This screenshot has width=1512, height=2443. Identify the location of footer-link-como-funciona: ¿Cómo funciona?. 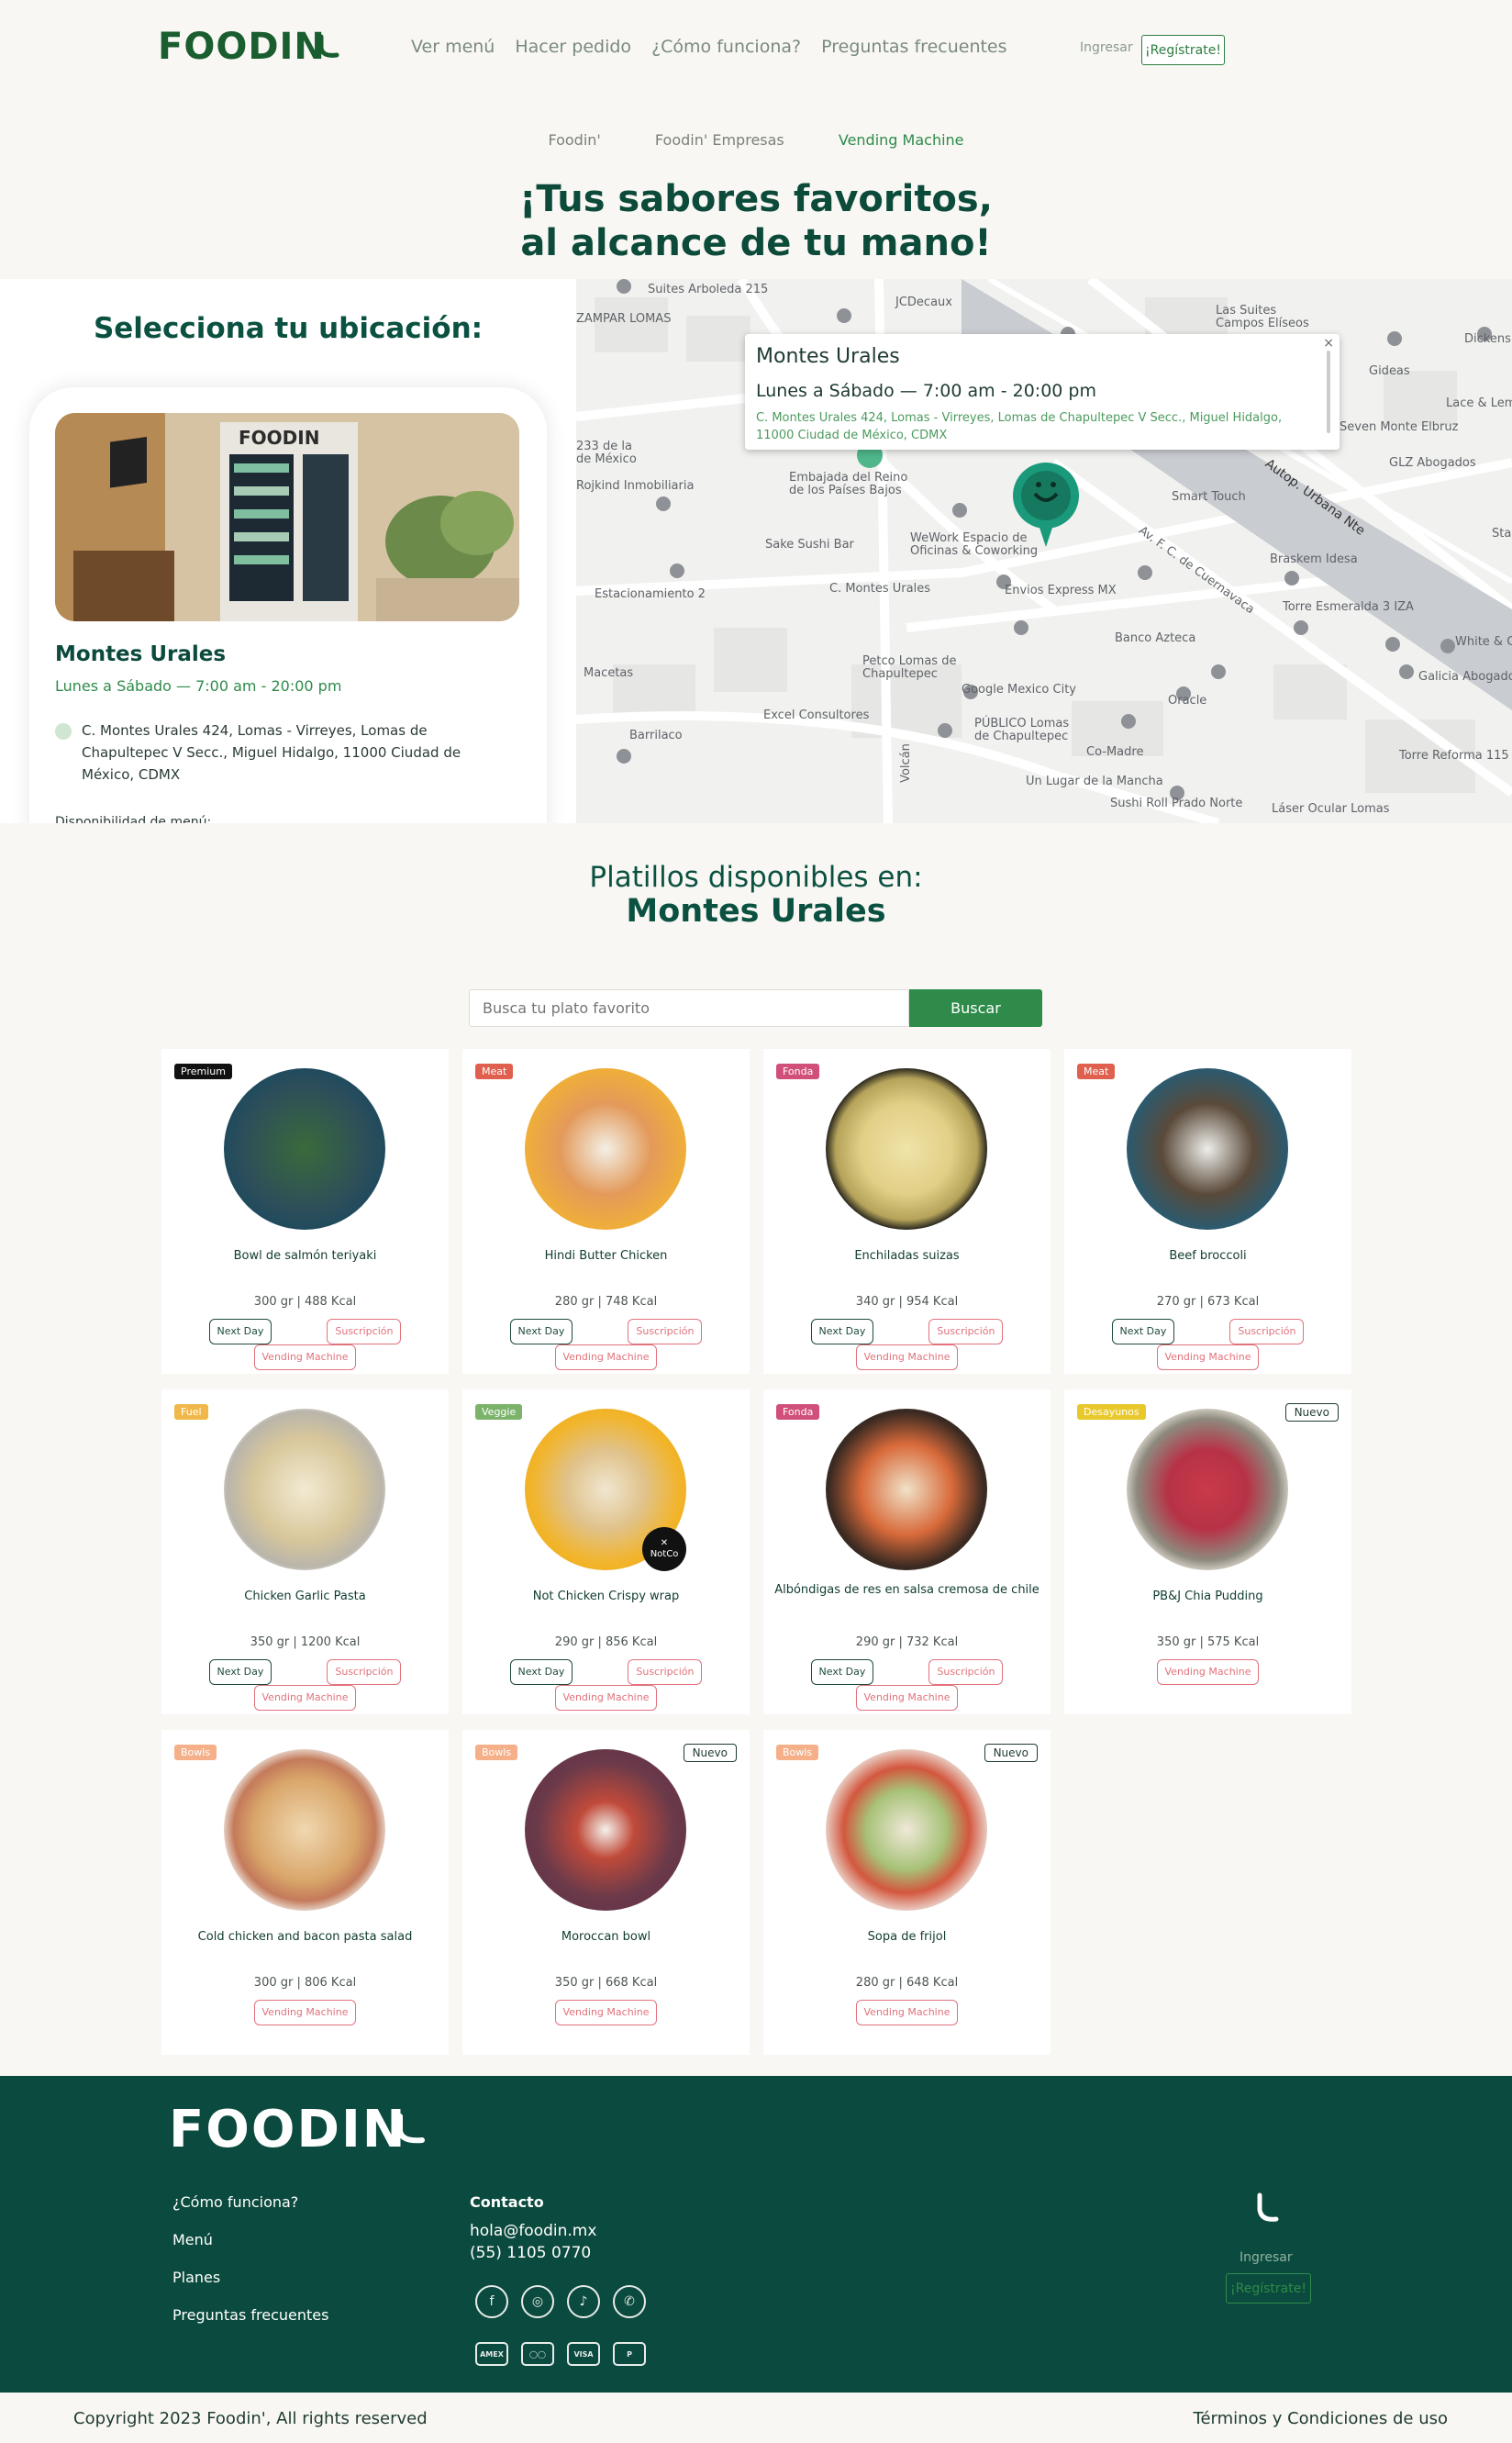
(250, 2202).